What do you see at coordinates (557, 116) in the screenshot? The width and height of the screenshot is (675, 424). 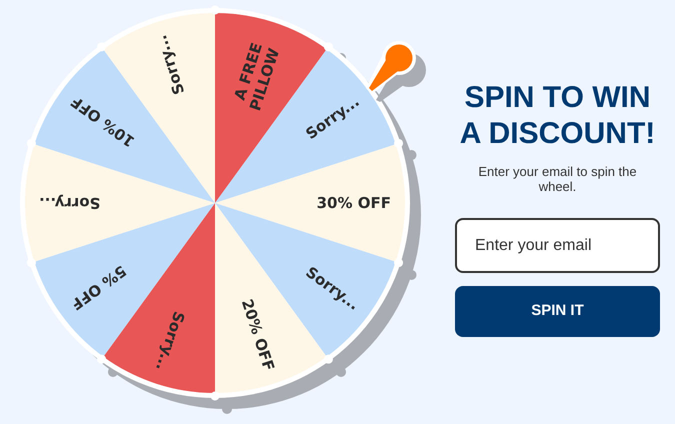 I see `heading: SPIN TO WIN A DISCOUNT!` at bounding box center [557, 116].